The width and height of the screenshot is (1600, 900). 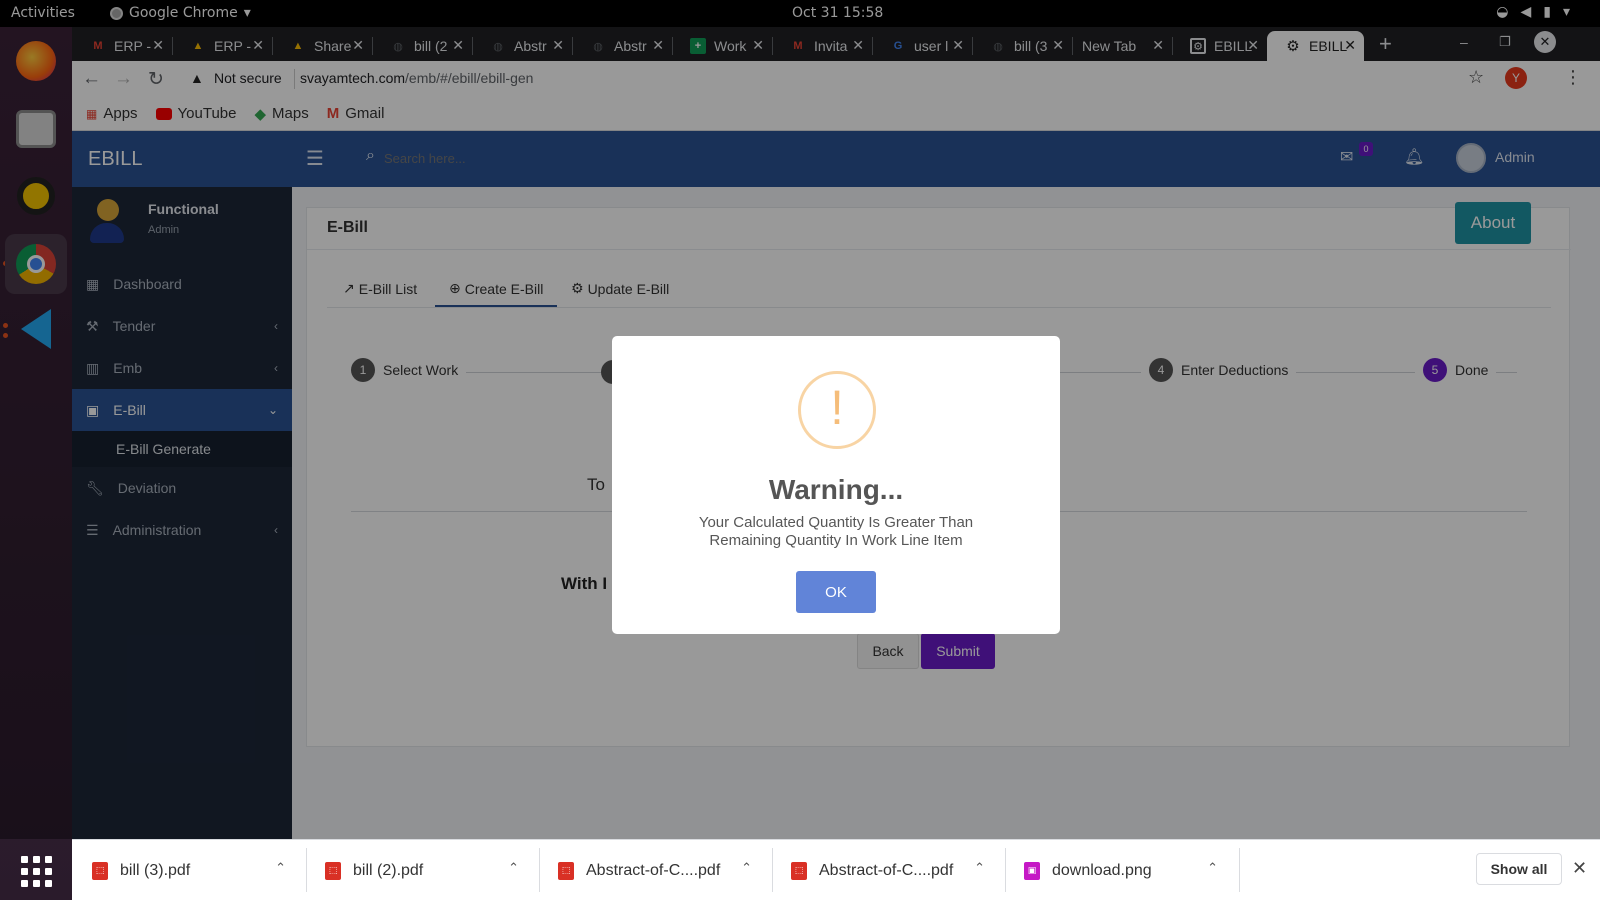 What do you see at coordinates (836, 592) in the screenshot?
I see `ok-button: OK` at bounding box center [836, 592].